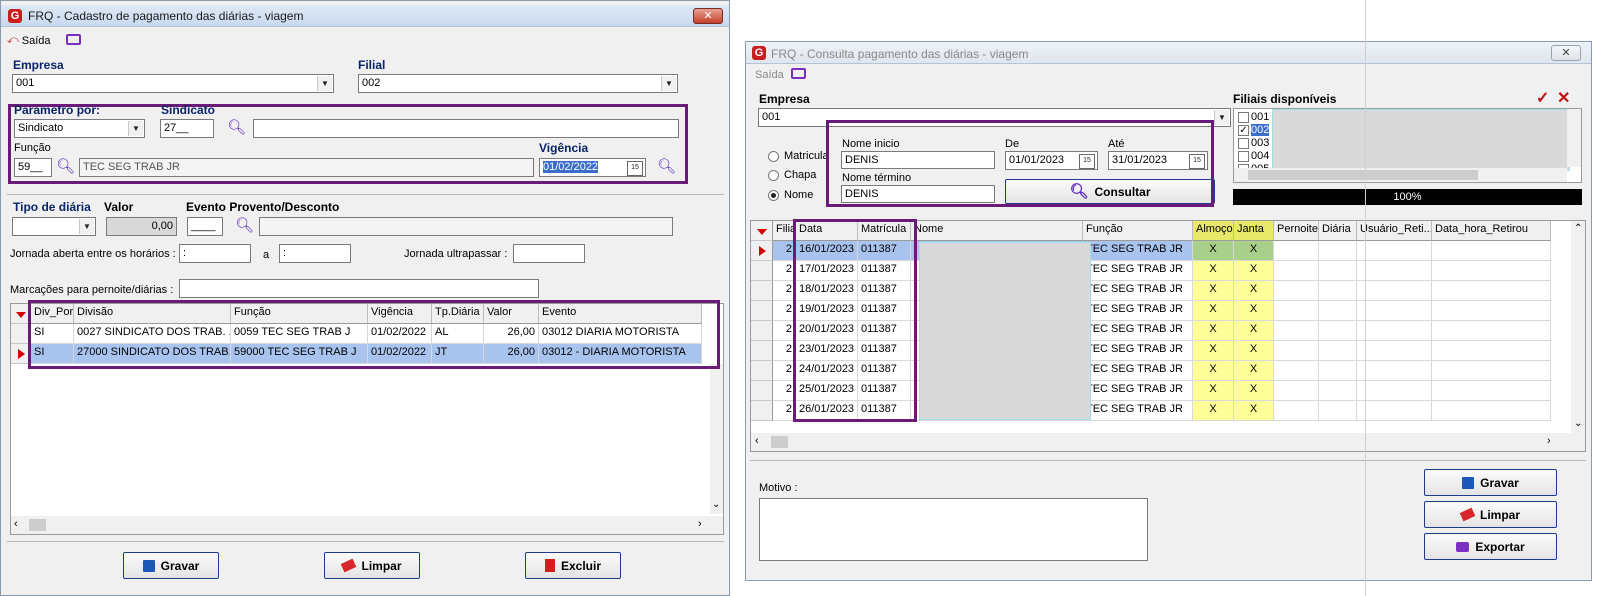 The width and height of the screenshot is (1602, 596). What do you see at coordinates (359, 288) in the screenshot?
I see `marcacoes-input` at bounding box center [359, 288].